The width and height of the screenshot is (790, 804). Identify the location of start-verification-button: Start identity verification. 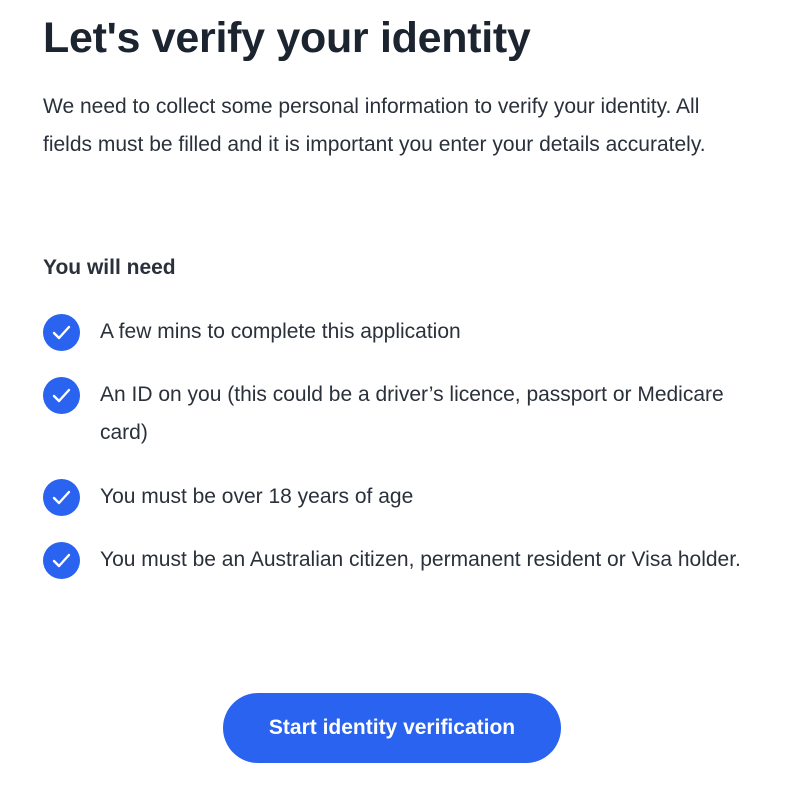
(392, 728).